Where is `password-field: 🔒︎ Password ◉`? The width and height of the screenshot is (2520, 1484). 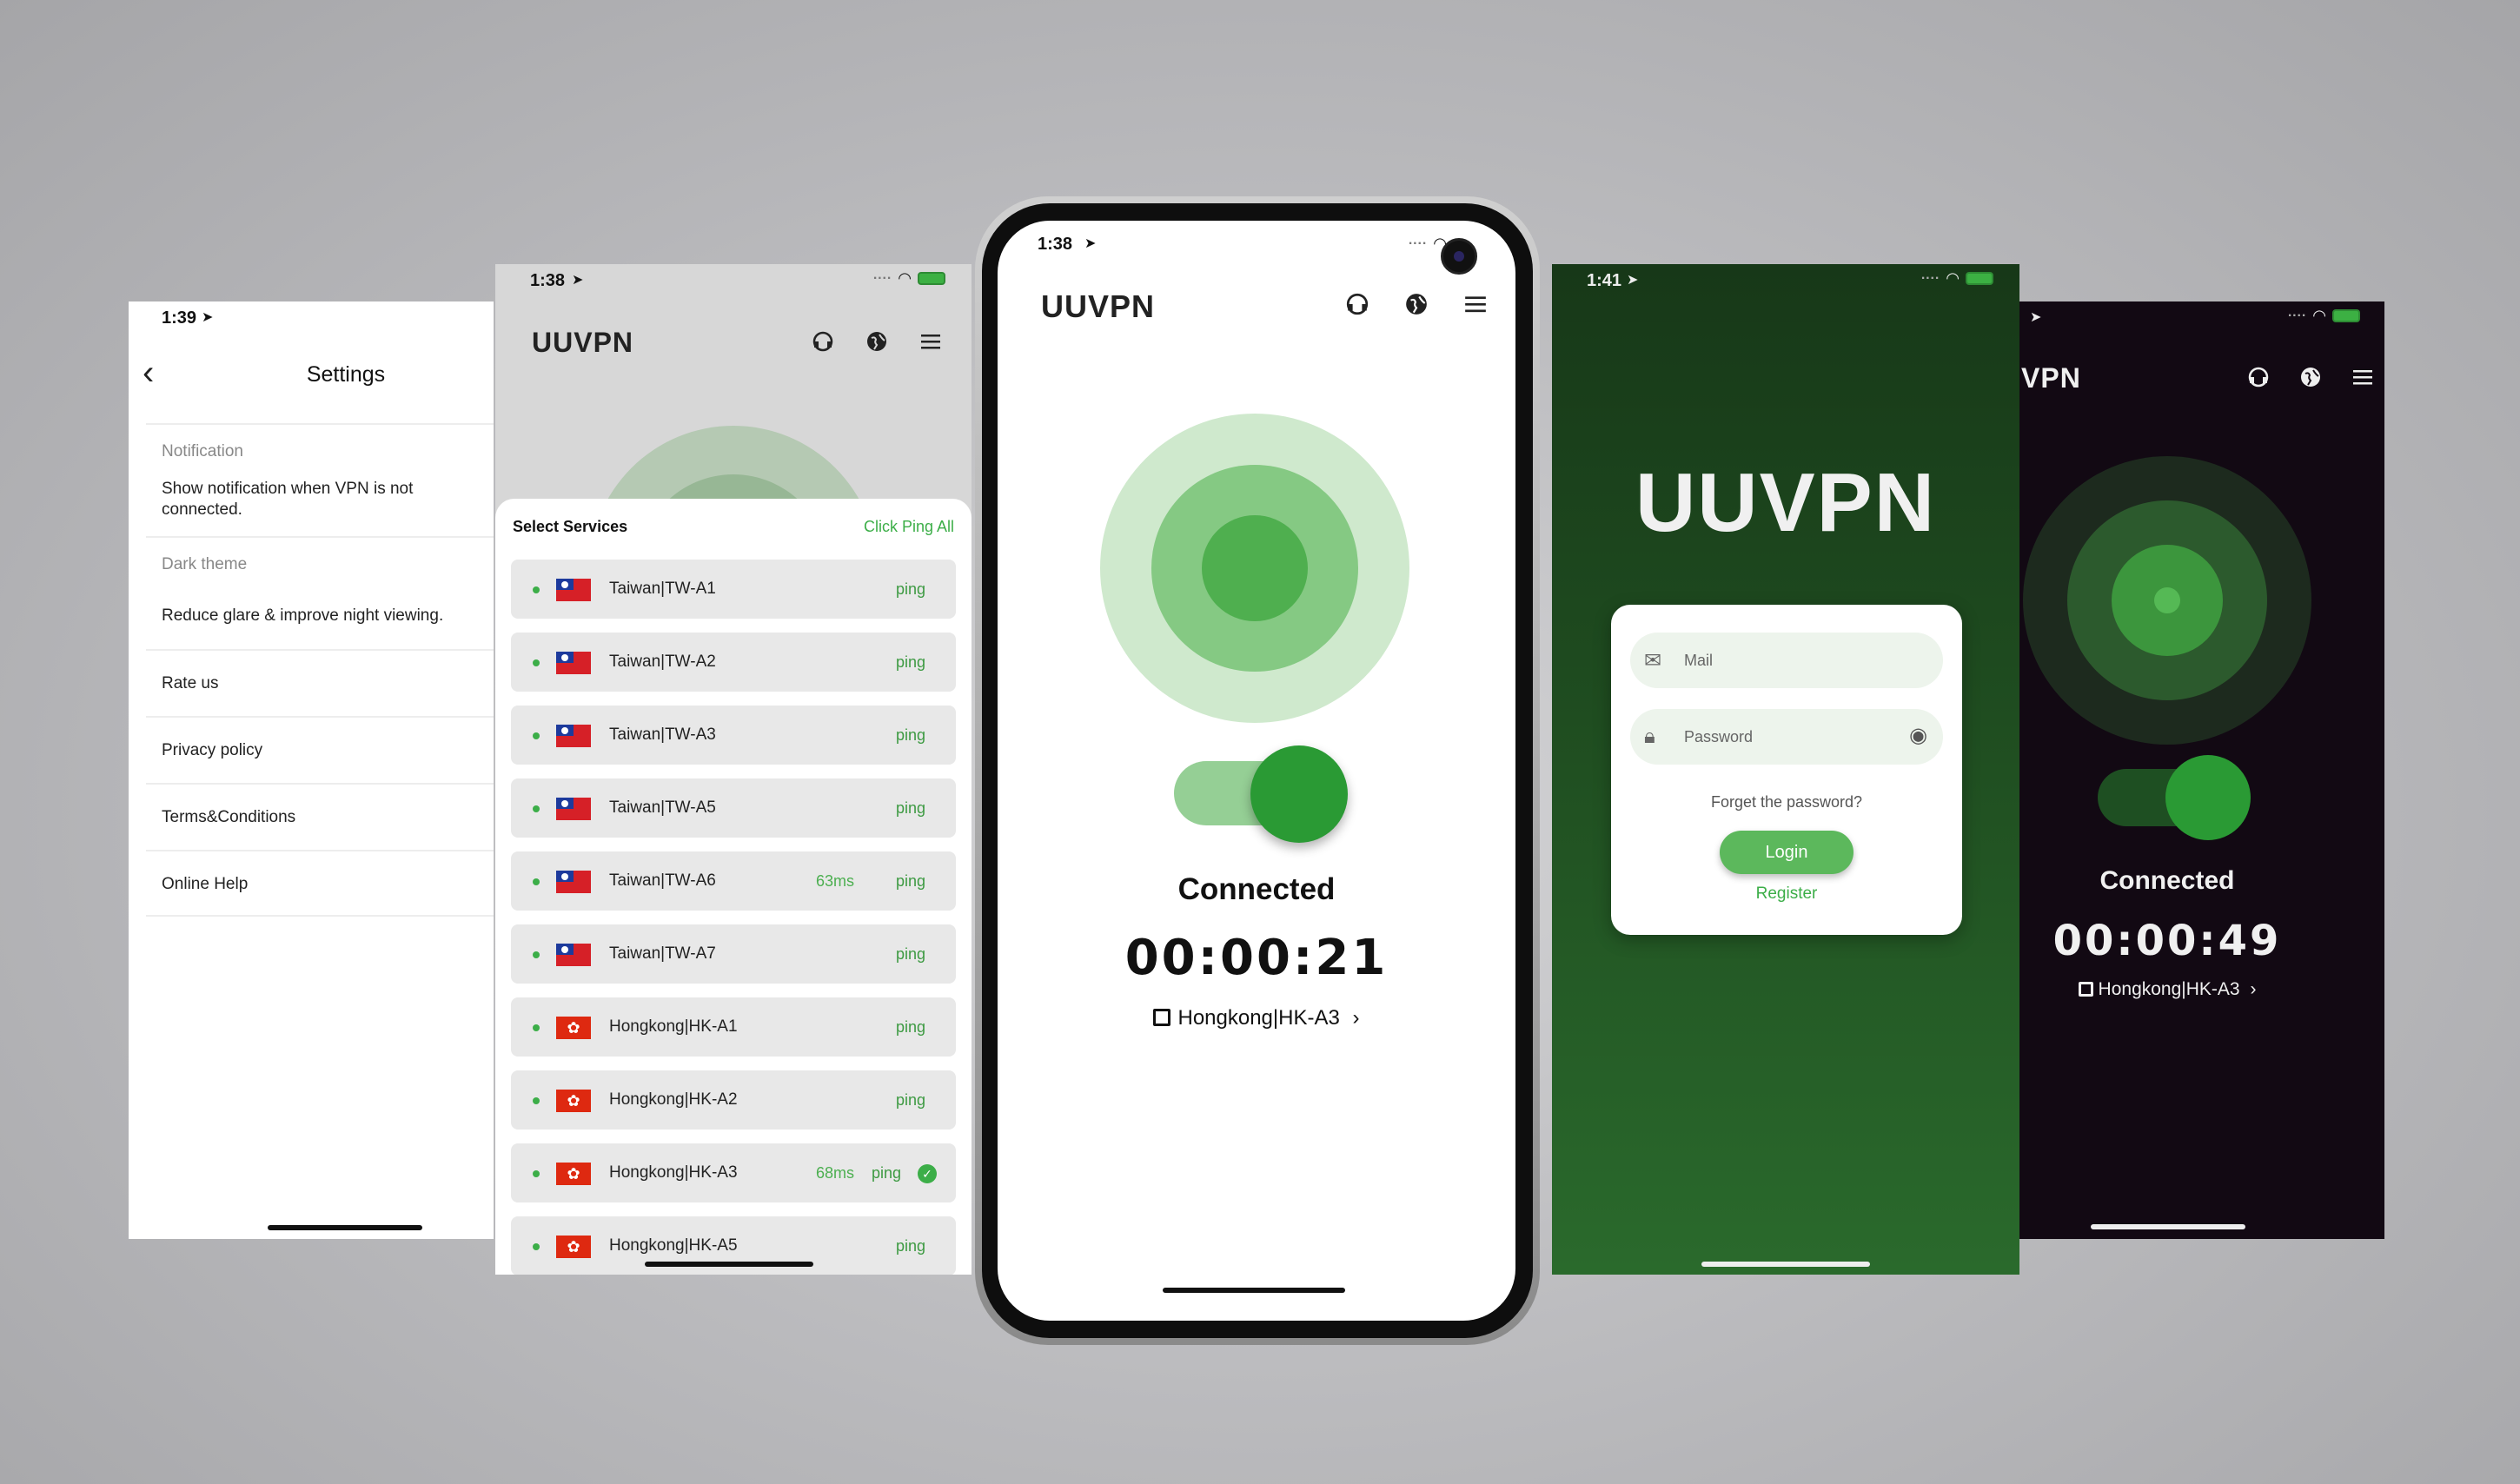 password-field: 🔒︎ Password ◉ is located at coordinates (1786, 737).